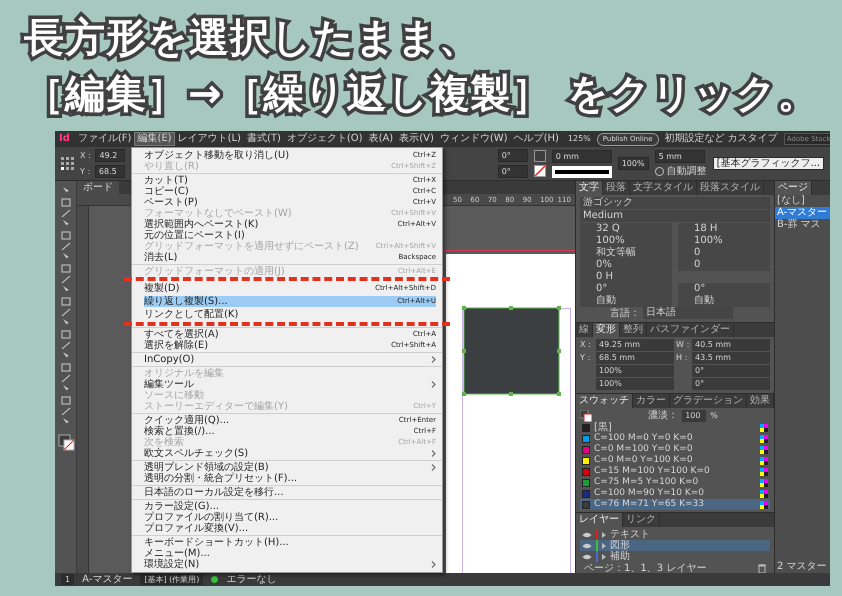 Image resolution: width=842 pixels, height=596 pixels. I want to click on panel-tab: レイヤー, so click(599, 520).